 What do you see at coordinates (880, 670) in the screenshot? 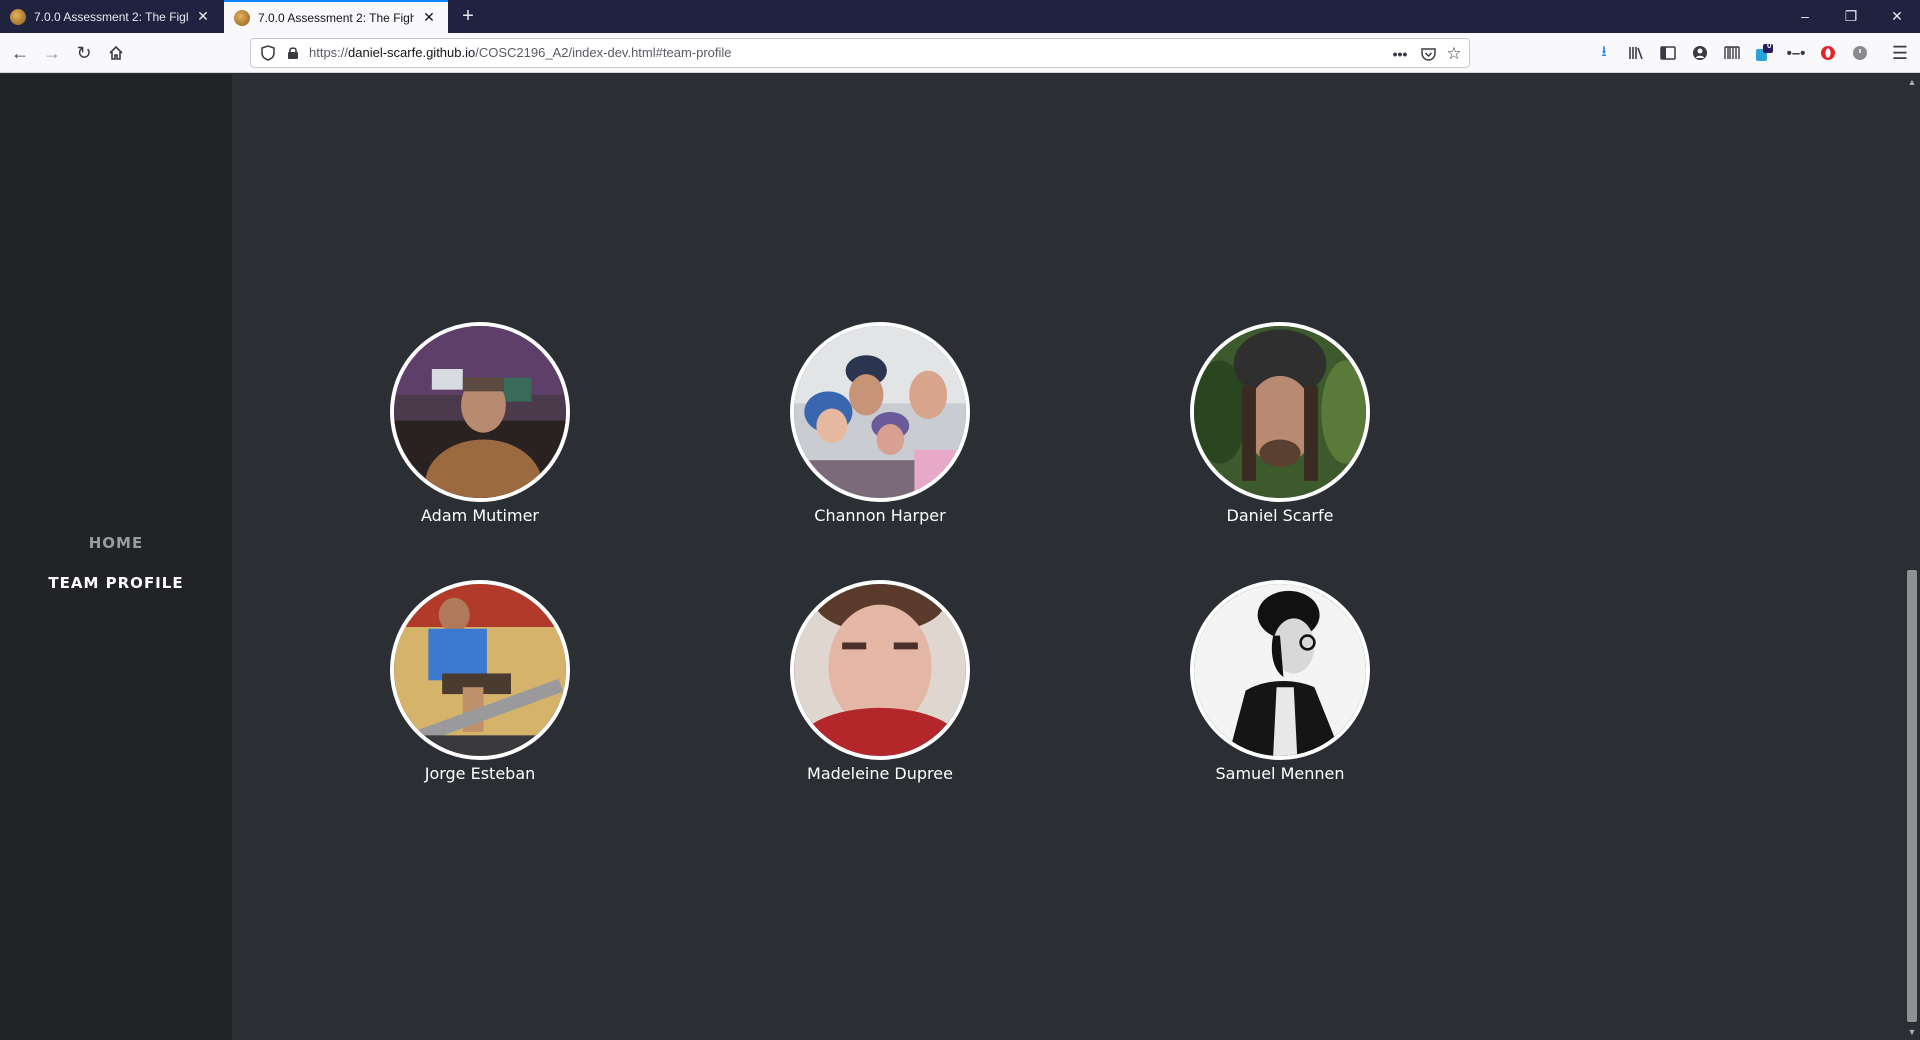
I see `profile-photo-madeleine` at bounding box center [880, 670].